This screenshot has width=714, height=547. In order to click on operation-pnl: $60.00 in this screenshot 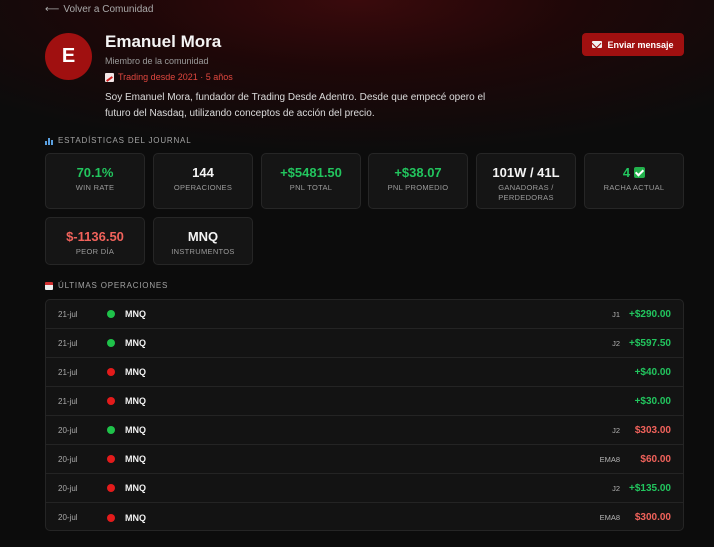, I will do `click(655, 459)`.